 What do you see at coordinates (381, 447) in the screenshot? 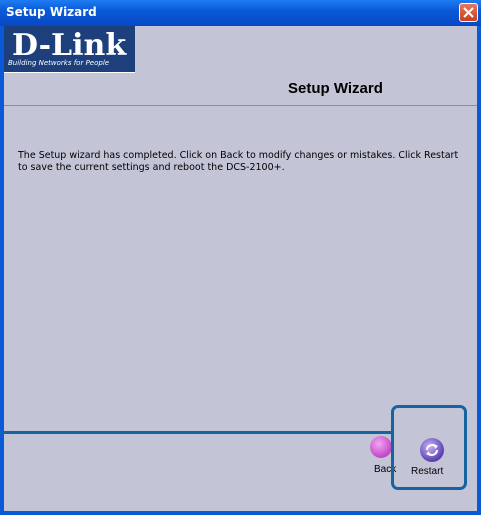
I see `back-arrow-icon` at bounding box center [381, 447].